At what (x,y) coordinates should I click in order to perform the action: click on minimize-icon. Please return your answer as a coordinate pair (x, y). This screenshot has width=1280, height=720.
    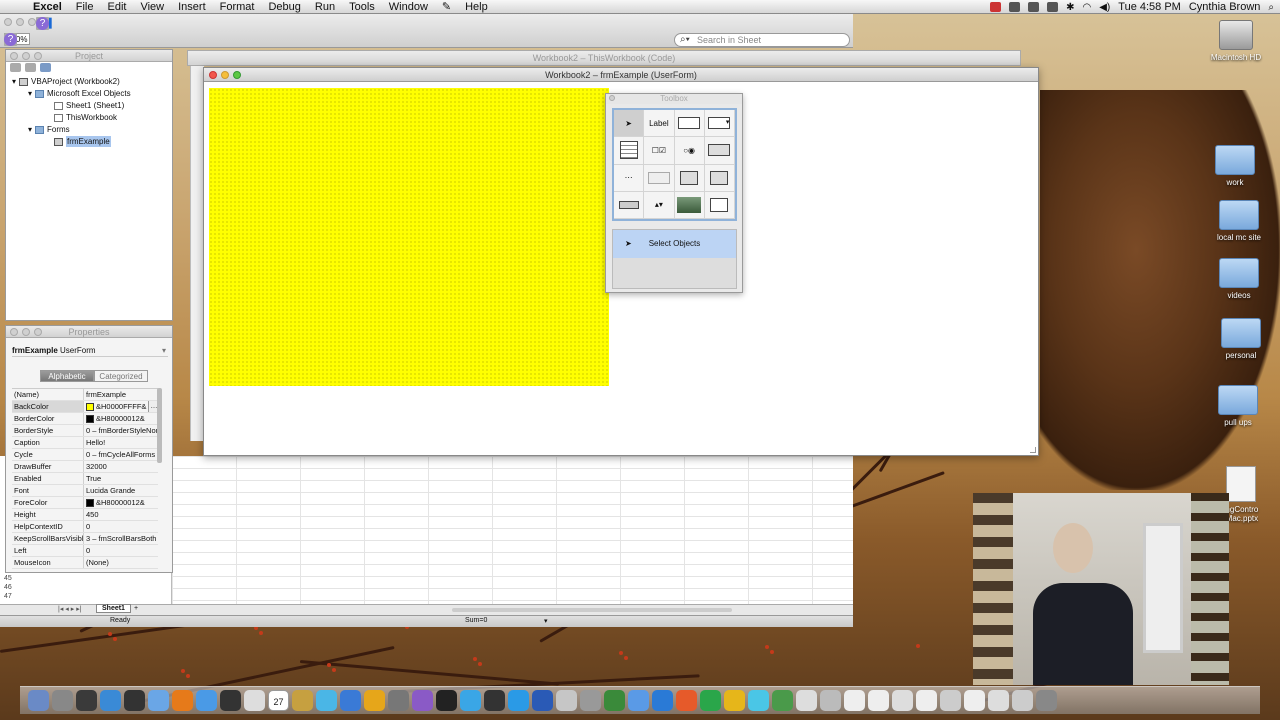
    Looking at the image, I should click on (225, 75).